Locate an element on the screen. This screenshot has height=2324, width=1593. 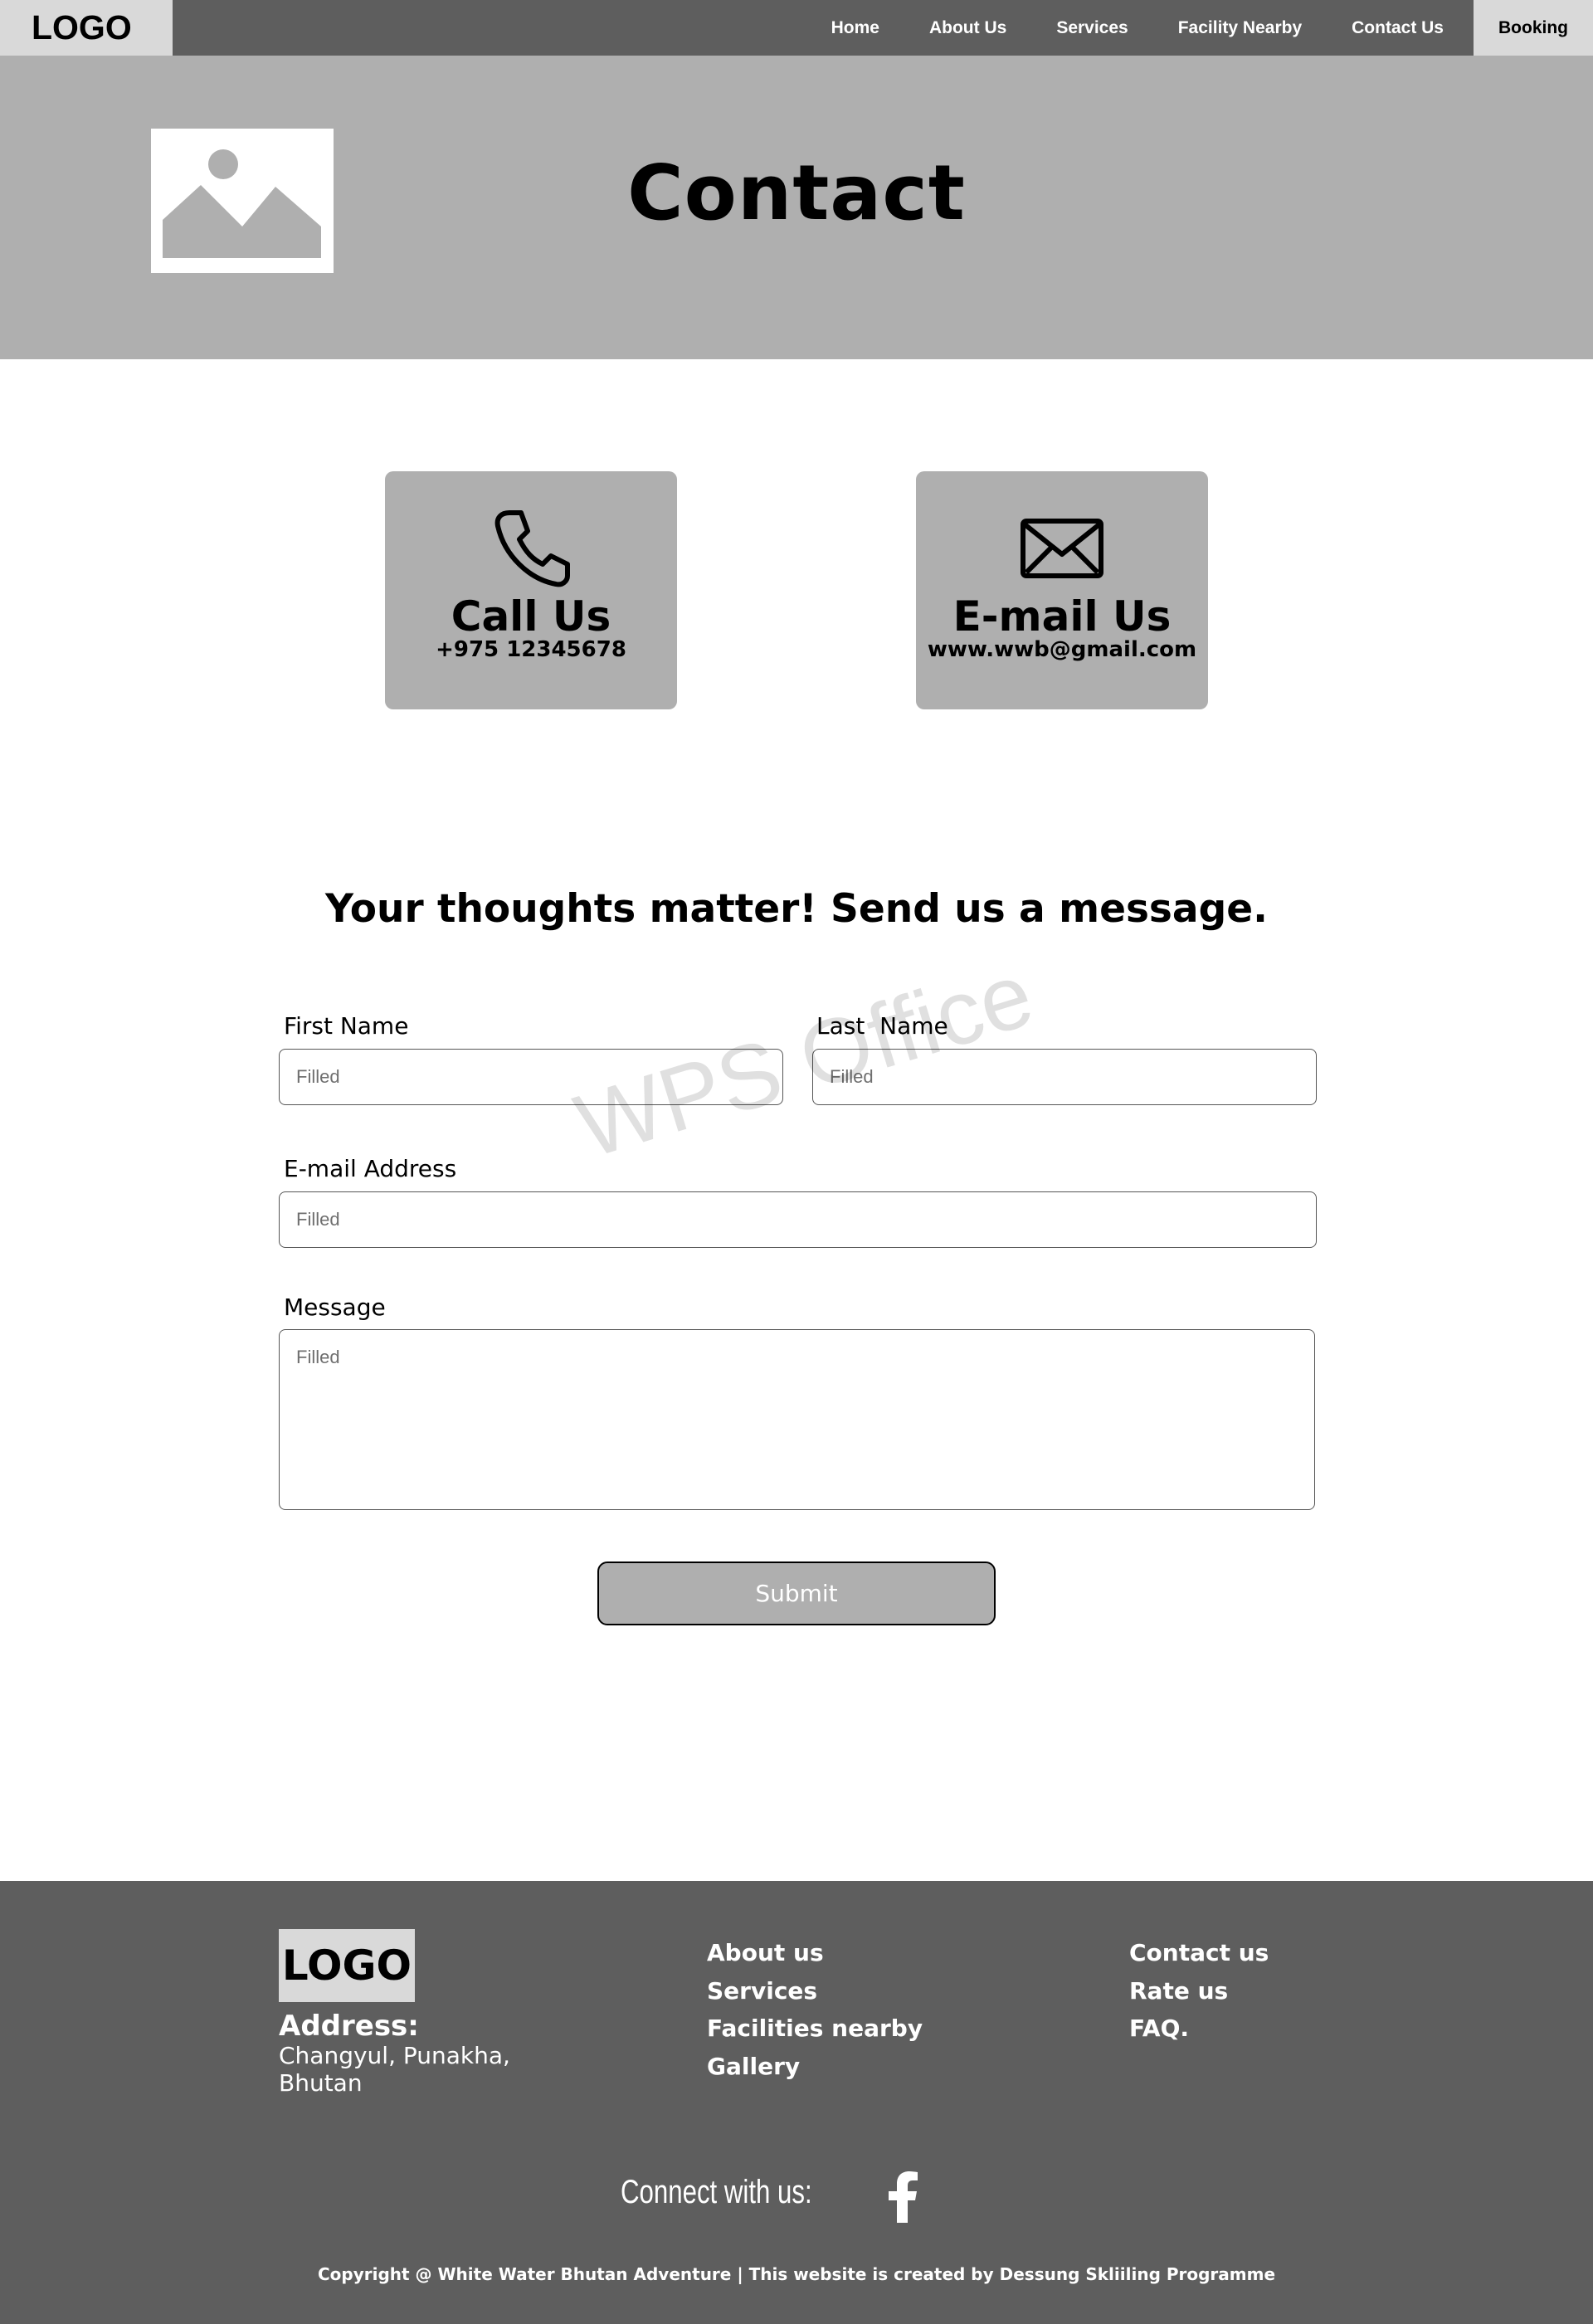
phone-icon is located at coordinates (531, 549).